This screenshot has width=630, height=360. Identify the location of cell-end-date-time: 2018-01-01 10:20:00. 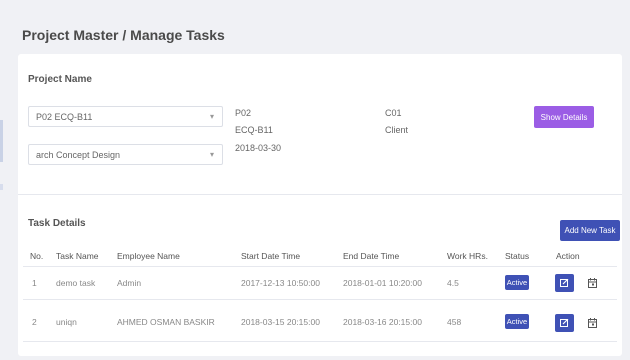
(382, 283).